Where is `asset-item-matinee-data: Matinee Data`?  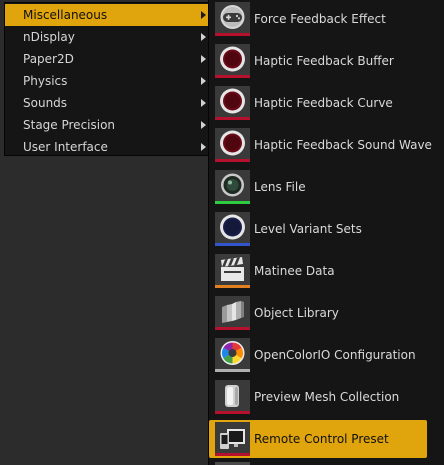 asset-item-matinee-data: Matinee Data is located at coordinates (319, 271).